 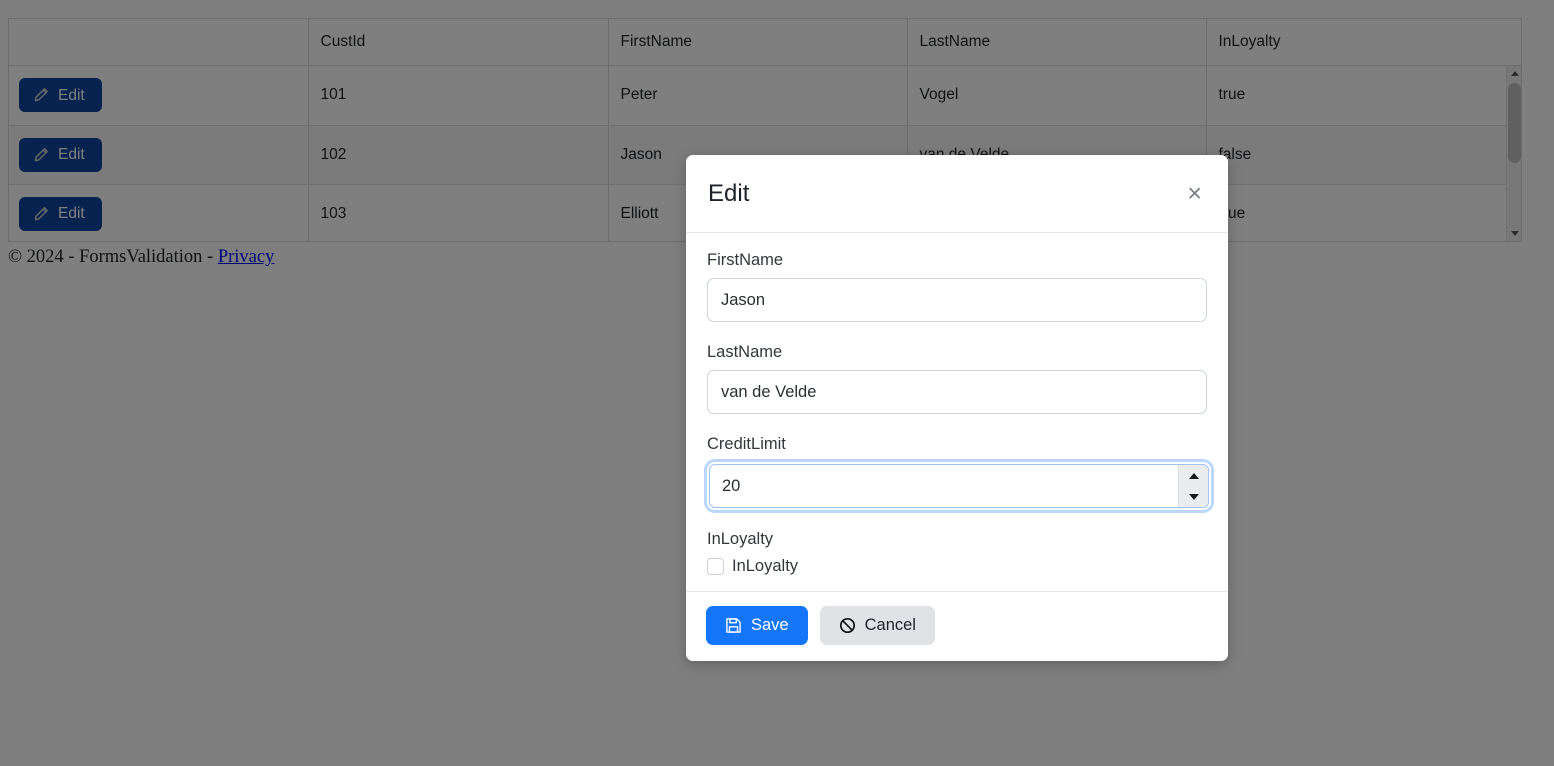 I want to click on save-icon, so click(x=733, y=625).